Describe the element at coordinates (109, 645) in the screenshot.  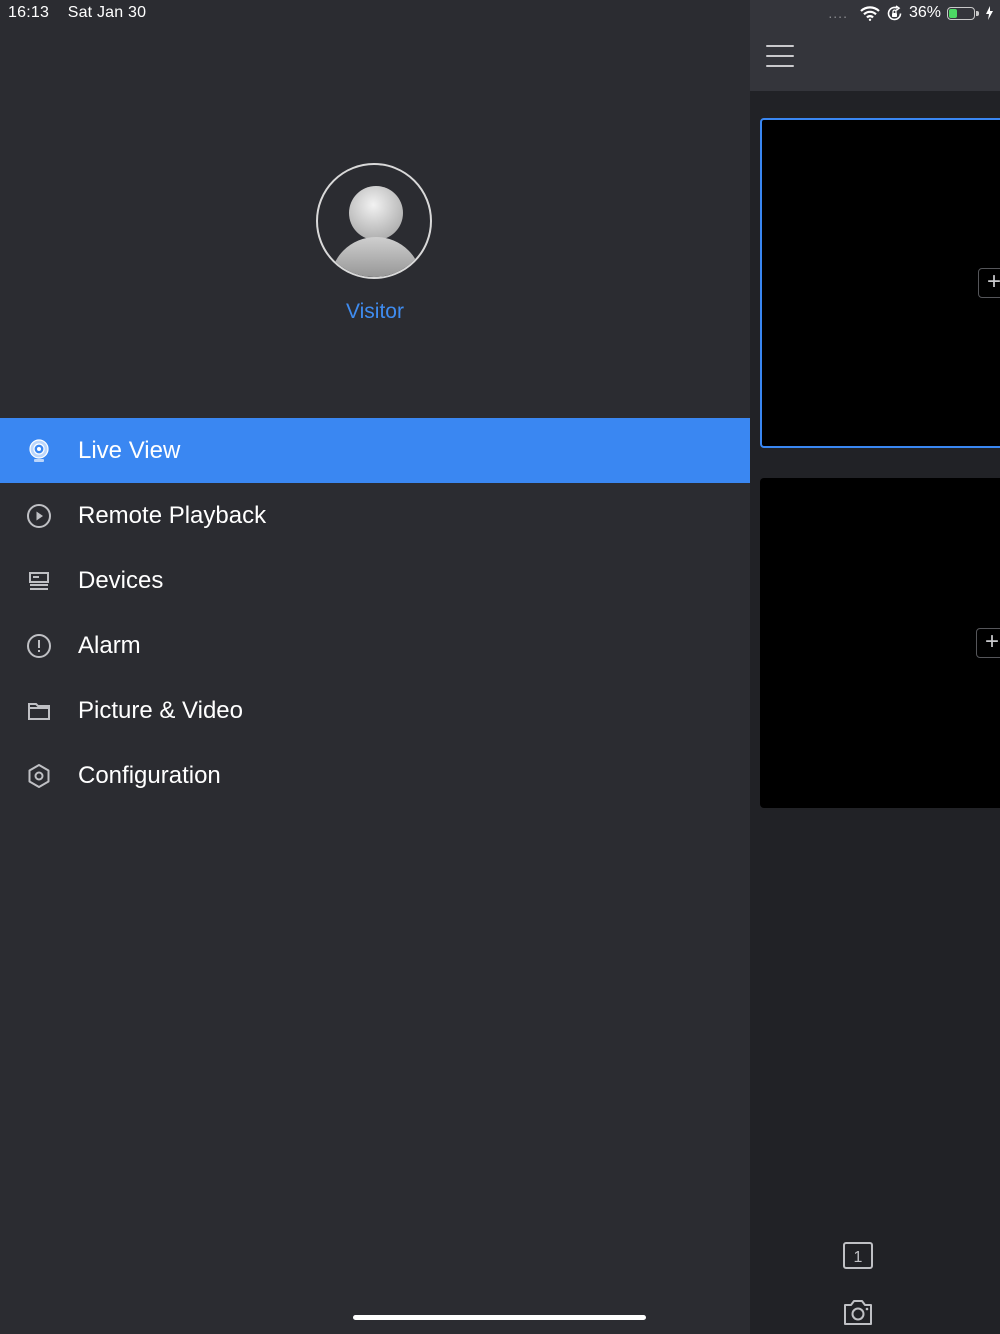
I see `menu-item-label: Alarm` at that location.